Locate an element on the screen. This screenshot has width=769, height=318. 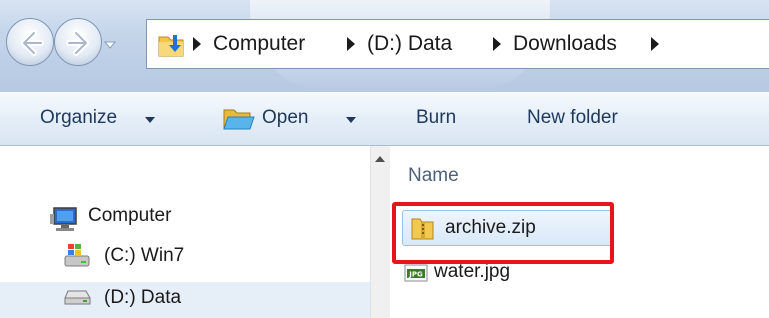
back-button is located at coordinates (30, 42).